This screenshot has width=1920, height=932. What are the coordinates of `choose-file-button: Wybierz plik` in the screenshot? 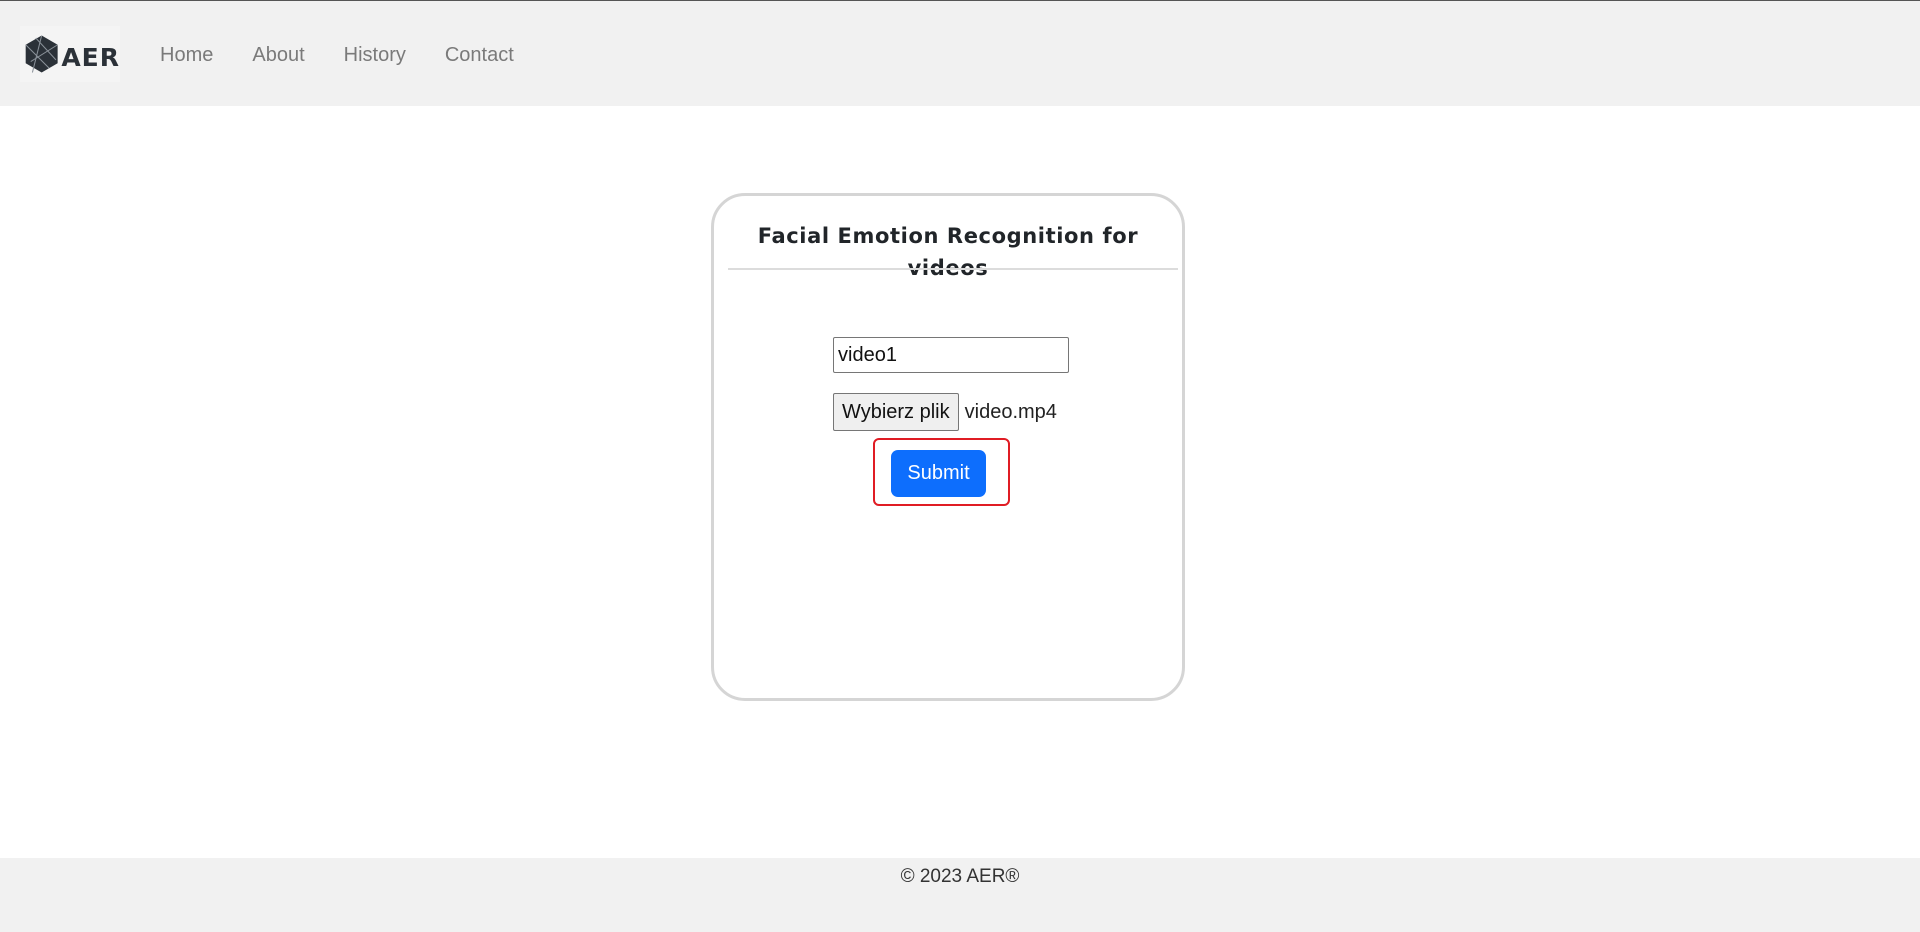 It's located at (896, 412).